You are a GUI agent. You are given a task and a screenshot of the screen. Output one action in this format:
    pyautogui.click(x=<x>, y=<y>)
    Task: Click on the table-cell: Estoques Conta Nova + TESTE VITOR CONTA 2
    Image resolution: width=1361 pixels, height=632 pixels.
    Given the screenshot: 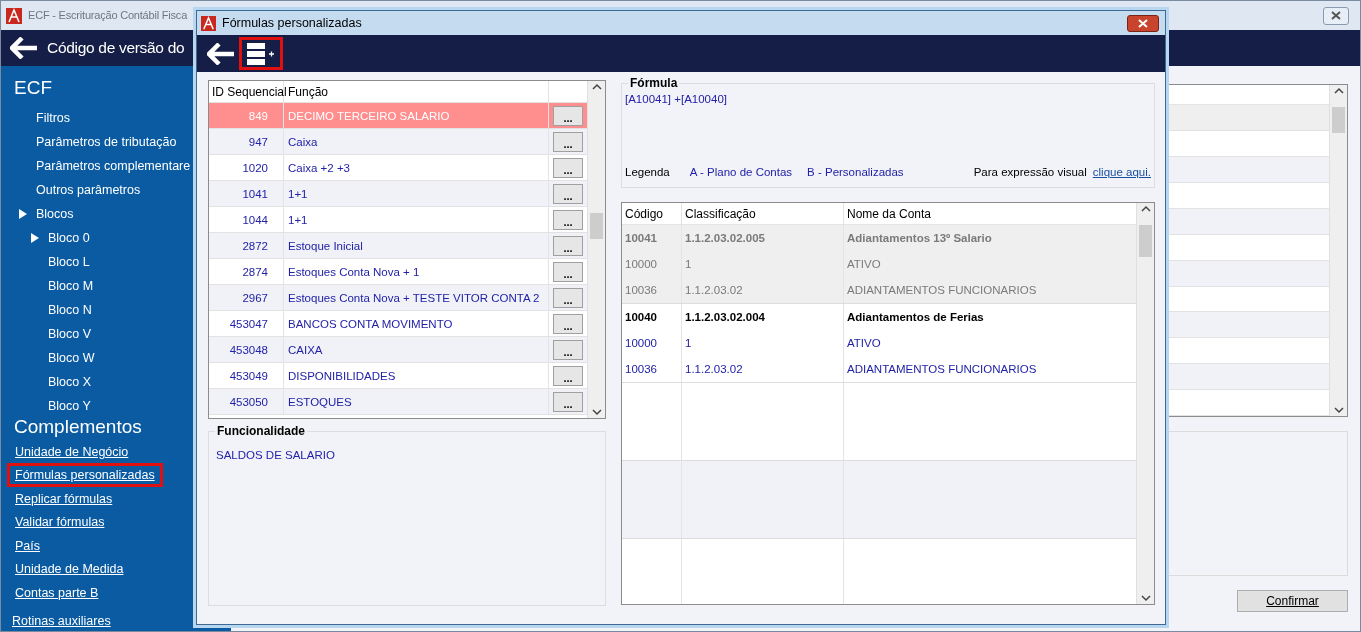 What is the action you would take?
    pyautogui.click(x=416, y=297)
    